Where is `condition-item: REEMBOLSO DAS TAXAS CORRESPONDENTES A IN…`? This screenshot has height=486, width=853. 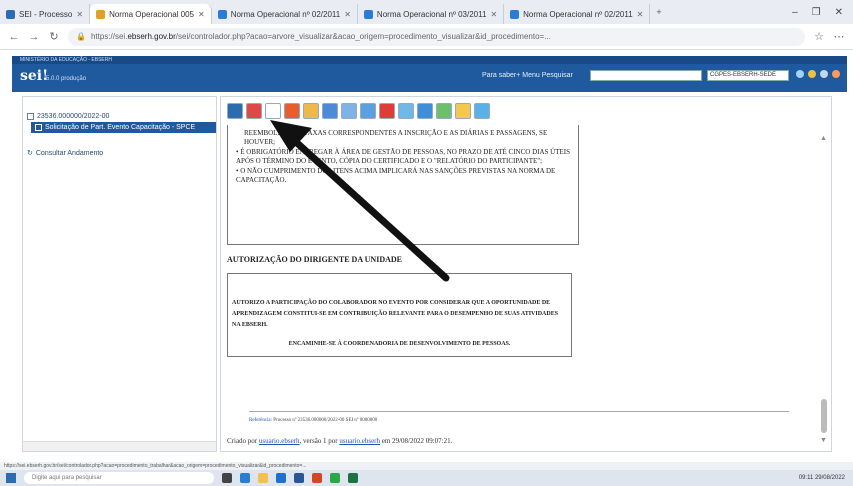 condition-item: REEMBOLSO DAS TAXAS CORRESPONDENTES A IN… is located at coordinates (396, 137).